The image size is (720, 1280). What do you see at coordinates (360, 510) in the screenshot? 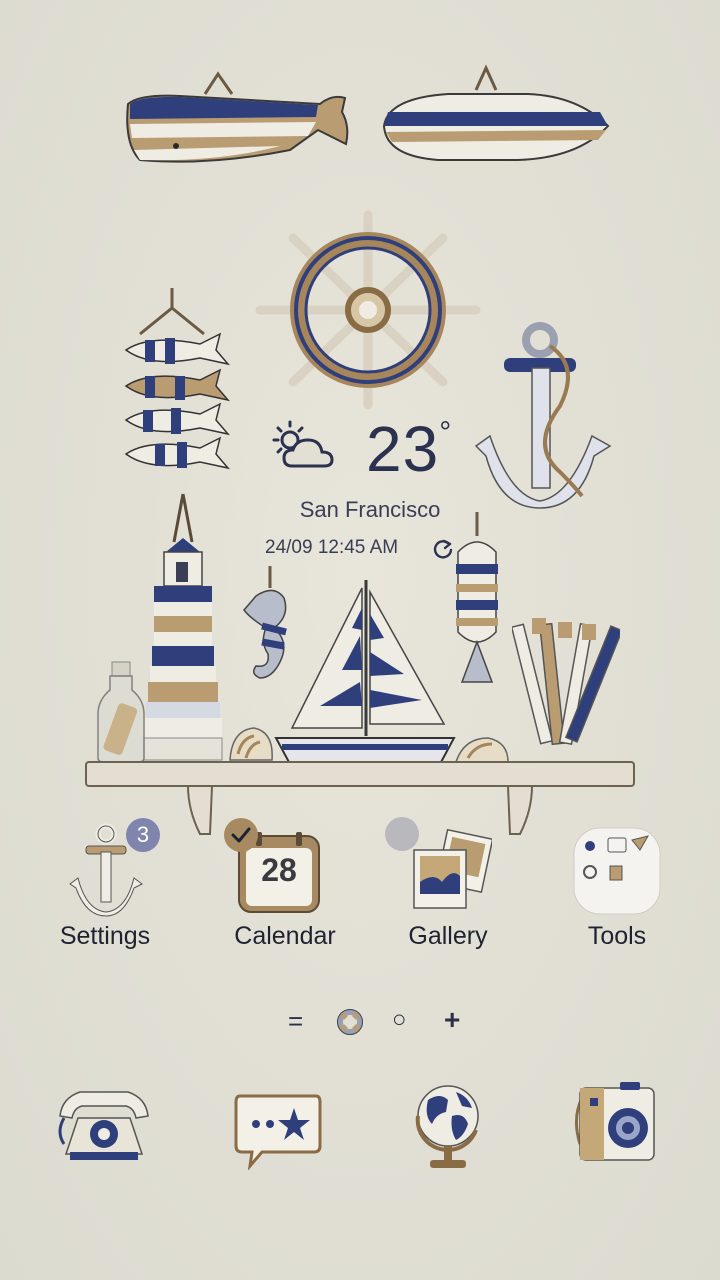
I see `weather-city: San Francisco` at bounding box center [360, 510].